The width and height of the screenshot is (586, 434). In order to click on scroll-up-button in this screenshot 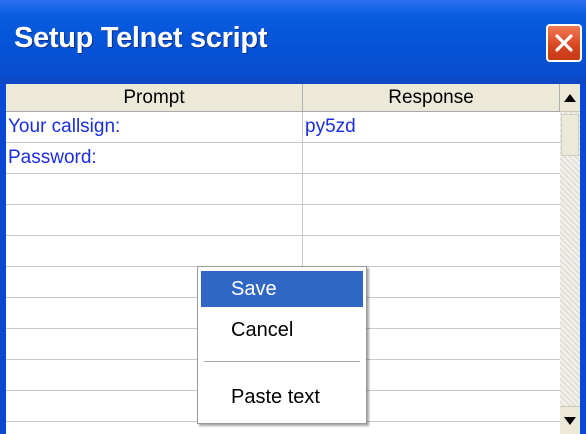, I will do `click(570, 98)`.